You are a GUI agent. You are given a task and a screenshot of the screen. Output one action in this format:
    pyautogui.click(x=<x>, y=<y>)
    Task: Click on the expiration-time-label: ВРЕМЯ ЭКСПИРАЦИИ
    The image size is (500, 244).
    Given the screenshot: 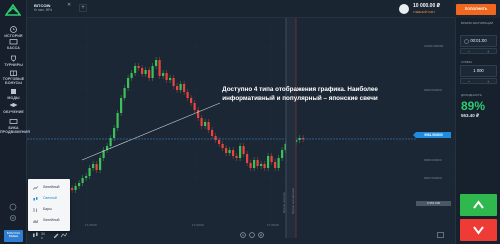 What is the action you would take?
    pyautogui.click(x=477, y=23)
    